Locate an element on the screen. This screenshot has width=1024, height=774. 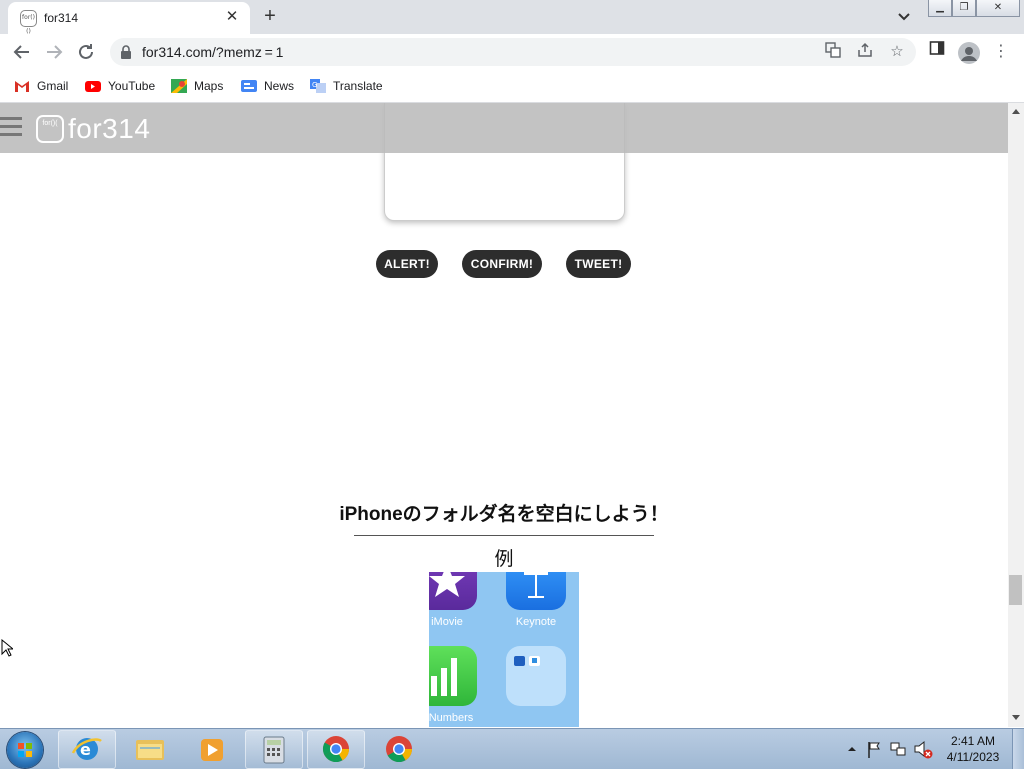
window-controls: ▁ ❐ ✕ is located at coordinates (974, 9).